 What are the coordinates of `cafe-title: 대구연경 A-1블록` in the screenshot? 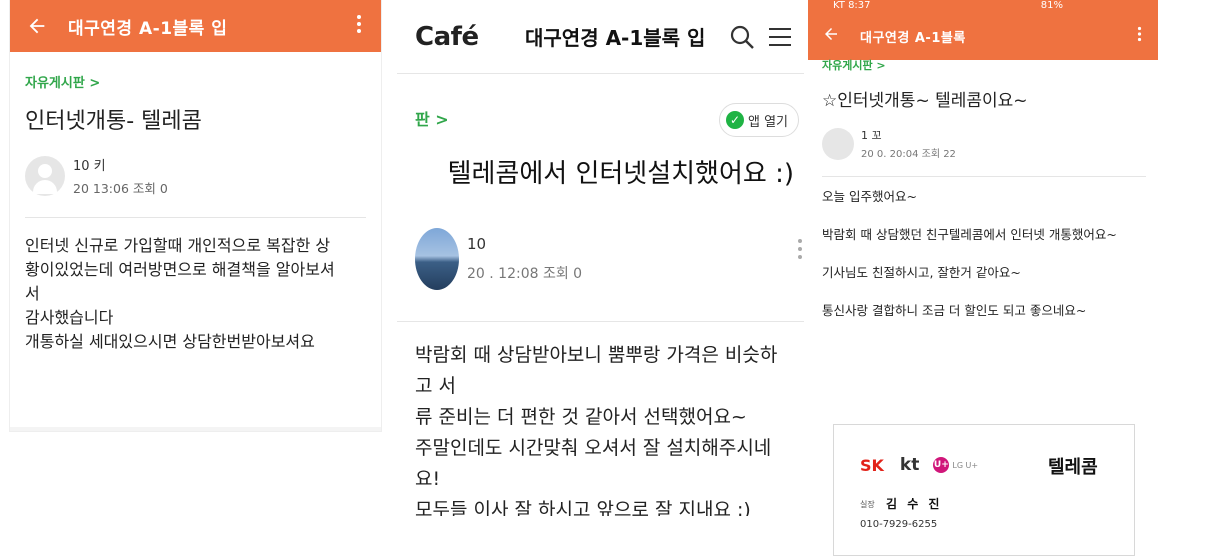 It's located at (913, 38).